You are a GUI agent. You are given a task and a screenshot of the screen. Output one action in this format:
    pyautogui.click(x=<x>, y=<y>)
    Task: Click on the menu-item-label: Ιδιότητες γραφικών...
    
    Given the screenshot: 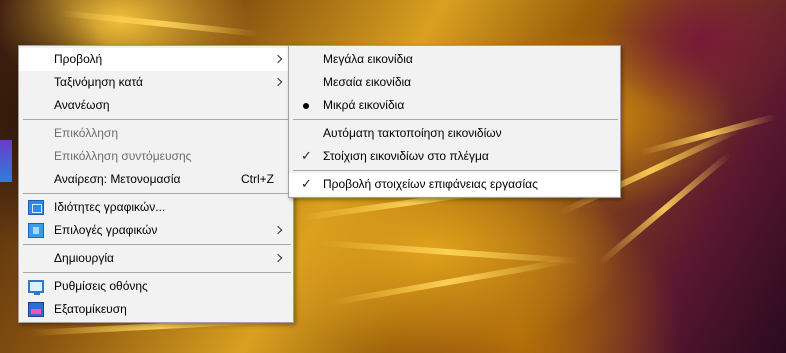 What is the action you would take?
    pyautogui.click(x=110, y=207)
    